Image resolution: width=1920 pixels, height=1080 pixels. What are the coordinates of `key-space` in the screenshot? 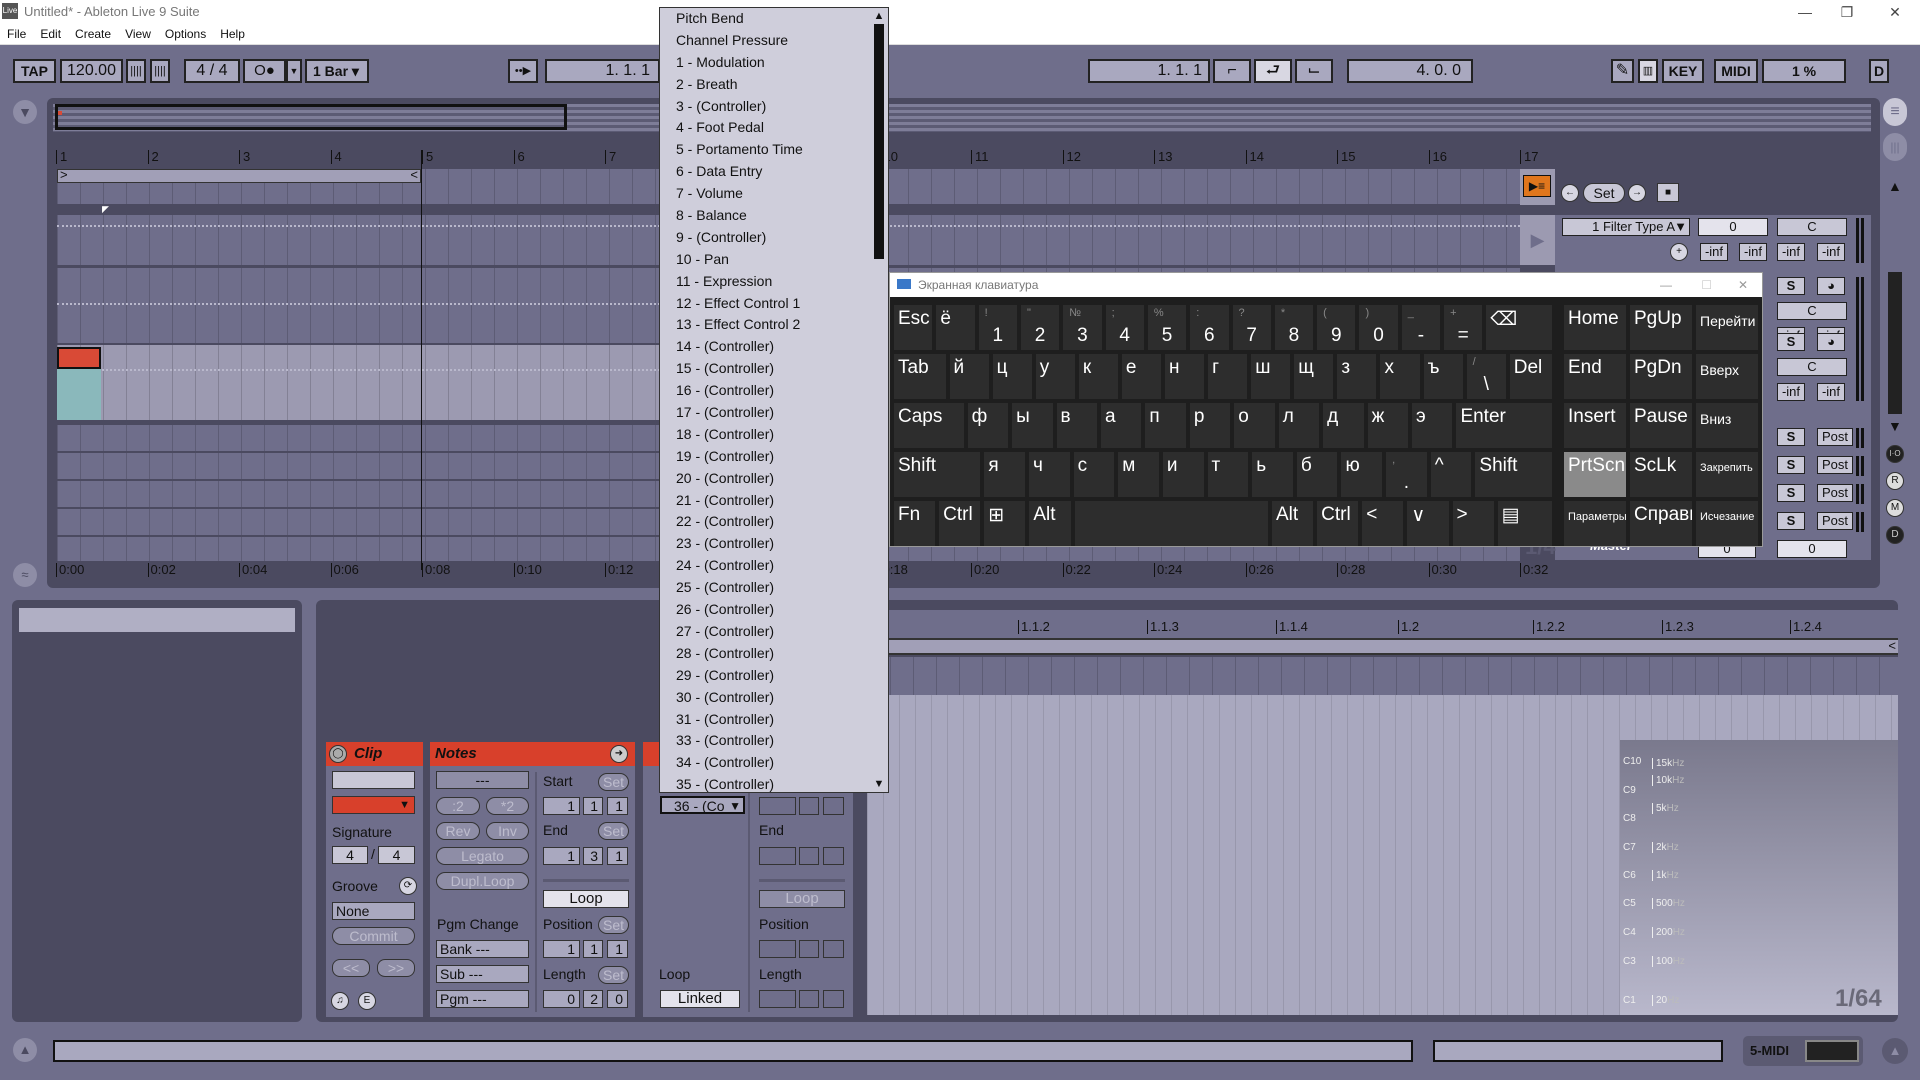 It's located at (1171, 523).